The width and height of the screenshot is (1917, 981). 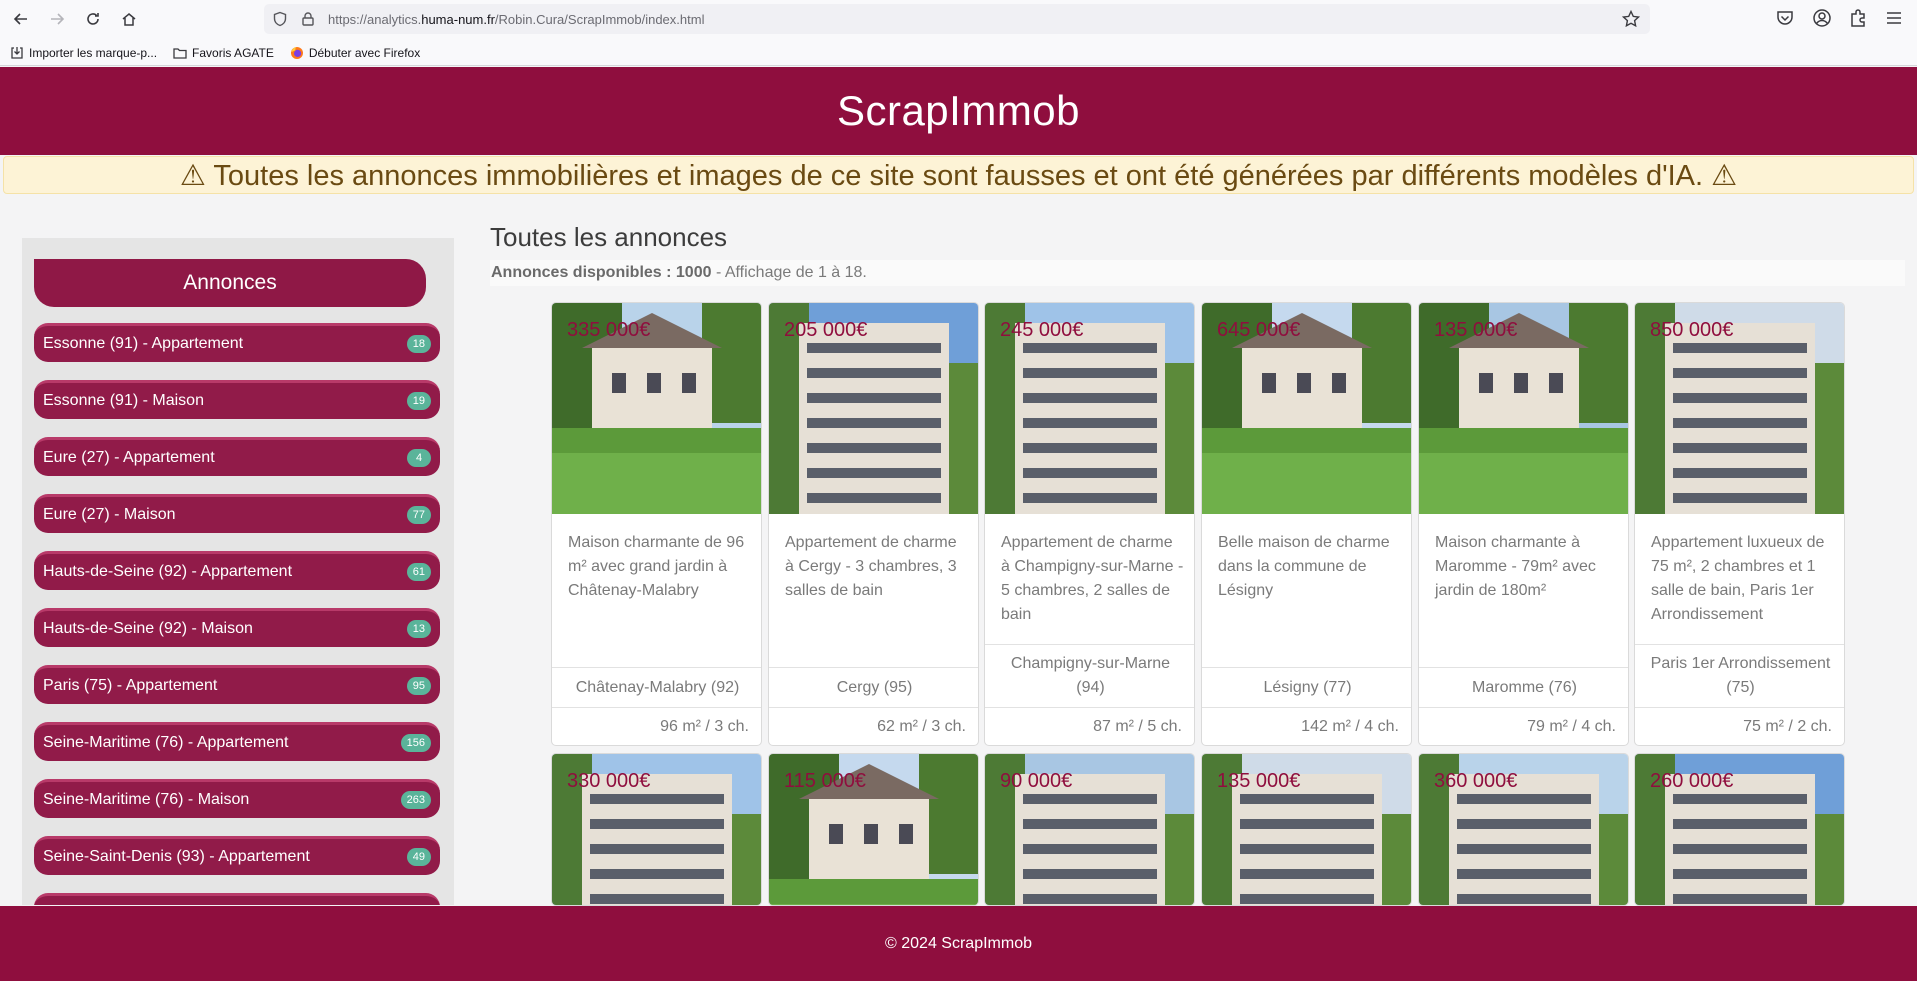 I want to click on sidebar-item-label: Paris (75) - Appartement, so click(x=130, y=685).